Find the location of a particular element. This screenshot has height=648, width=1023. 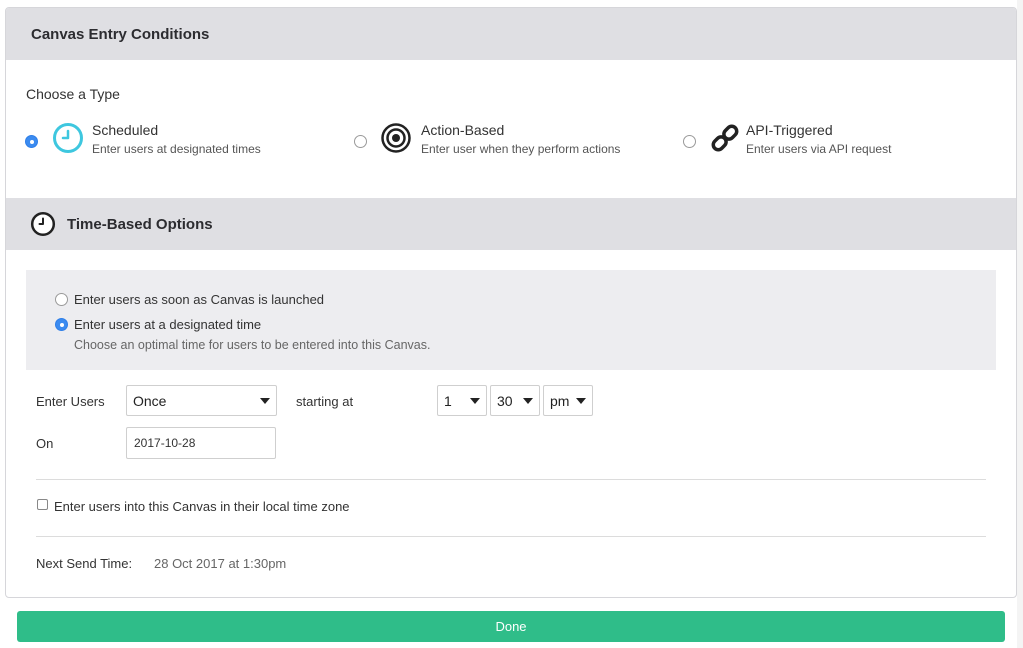

minute-select: 30 is located at coordinates (515, 400).